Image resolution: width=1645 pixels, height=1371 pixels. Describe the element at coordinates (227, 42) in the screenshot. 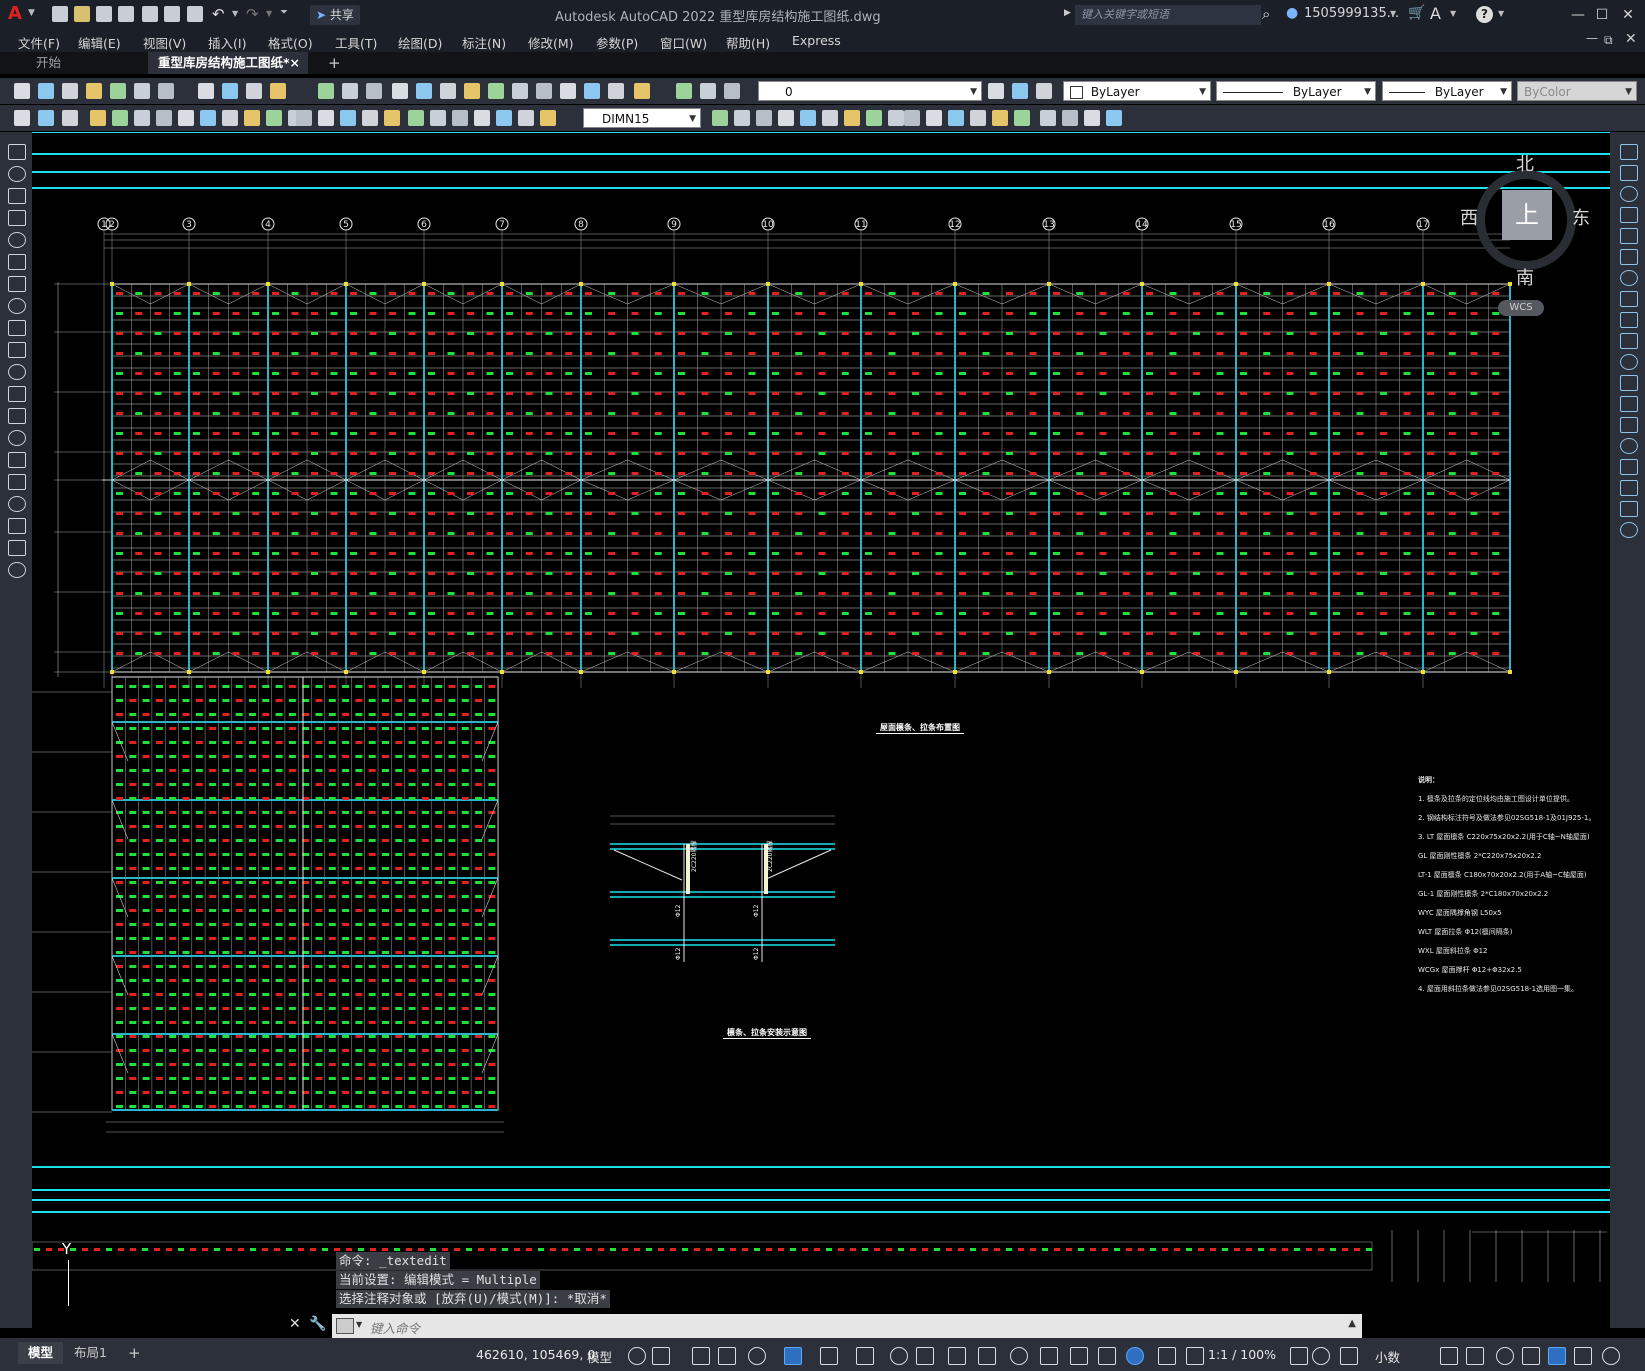

I see `menu-item-3: 插入(I)` at that location.